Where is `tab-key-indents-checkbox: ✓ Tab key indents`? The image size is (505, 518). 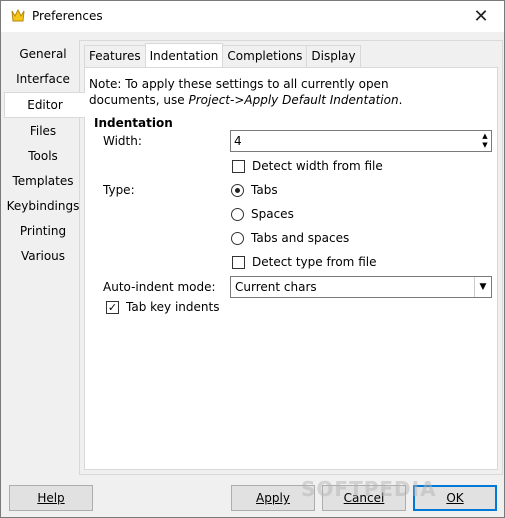
tab-key-indents-checkbox: ✓ Tab key indents is located at coordinates (162, 307).